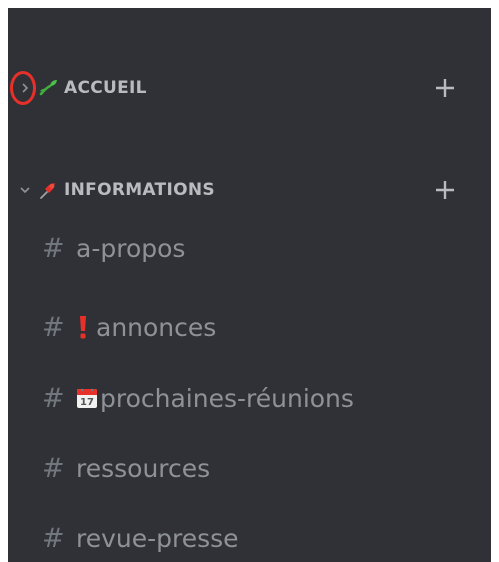 This screenshot has height=562, width=499. Describe the element at coordinates (83, 327) in the screenshot. I see `exclamation-icon` at that location.